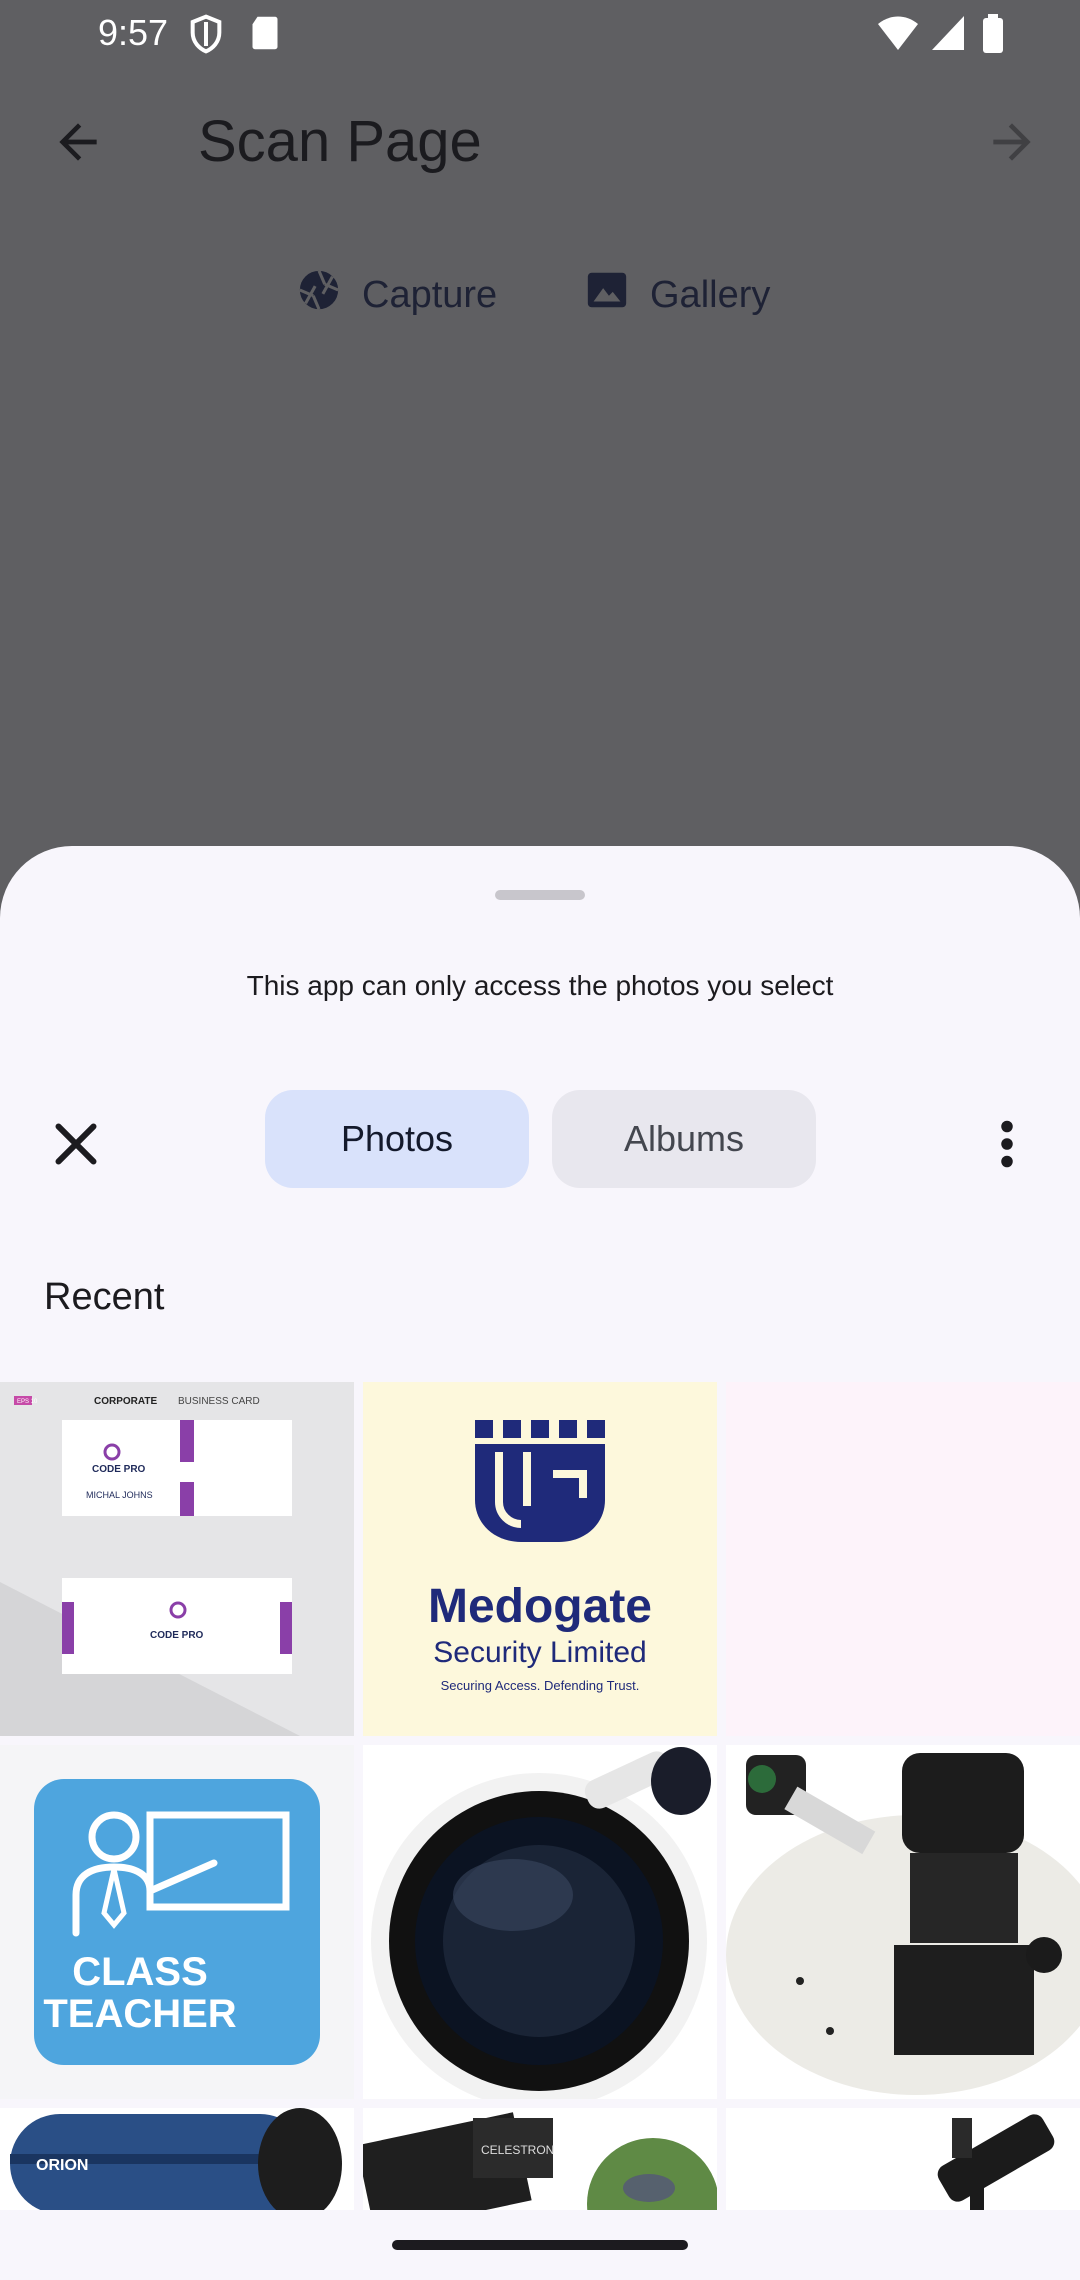 The image size is (1080, 2280). What do you see at coordinates (125, 1401) in the screenshot?
I see `card-heading-text: CORPORATE` at bounding box center [125, 1401].